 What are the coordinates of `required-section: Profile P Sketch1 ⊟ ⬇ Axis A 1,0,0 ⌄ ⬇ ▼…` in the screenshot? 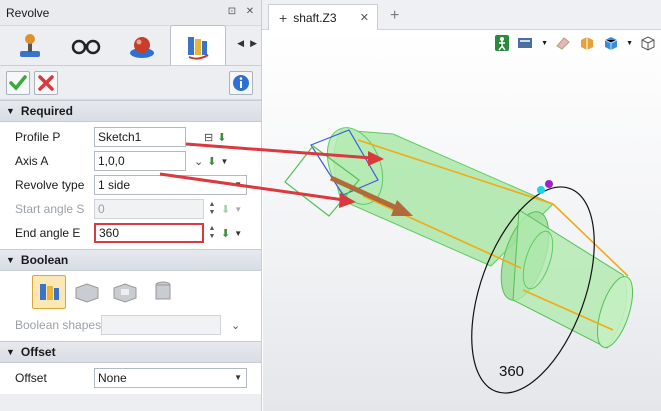 It's located at (130, 185).